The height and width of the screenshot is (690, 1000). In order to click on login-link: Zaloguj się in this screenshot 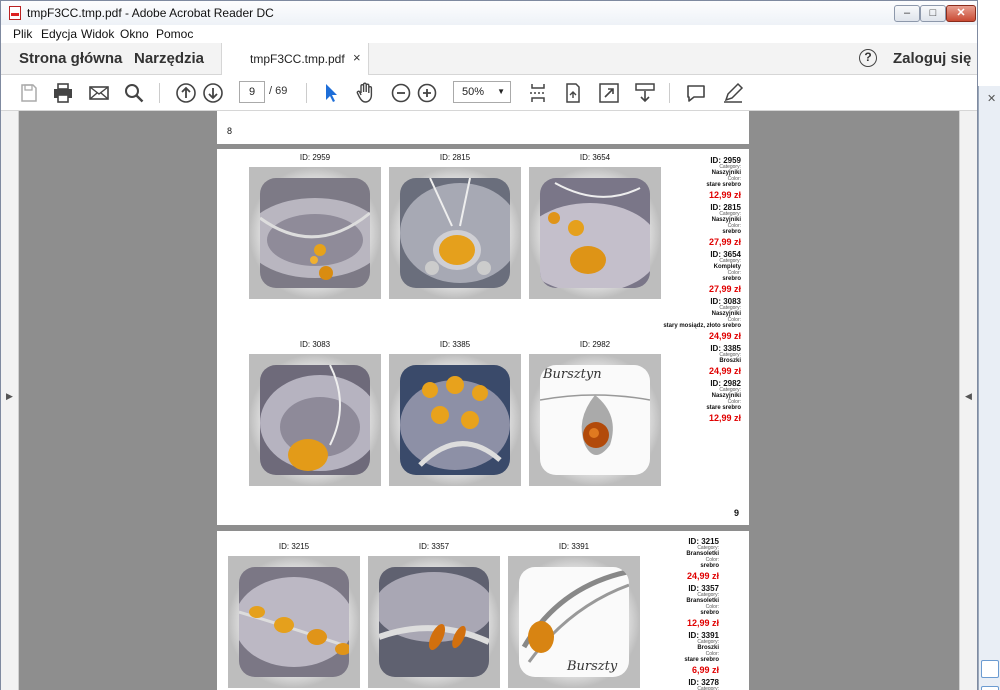, I will do `click(932, 58)`.